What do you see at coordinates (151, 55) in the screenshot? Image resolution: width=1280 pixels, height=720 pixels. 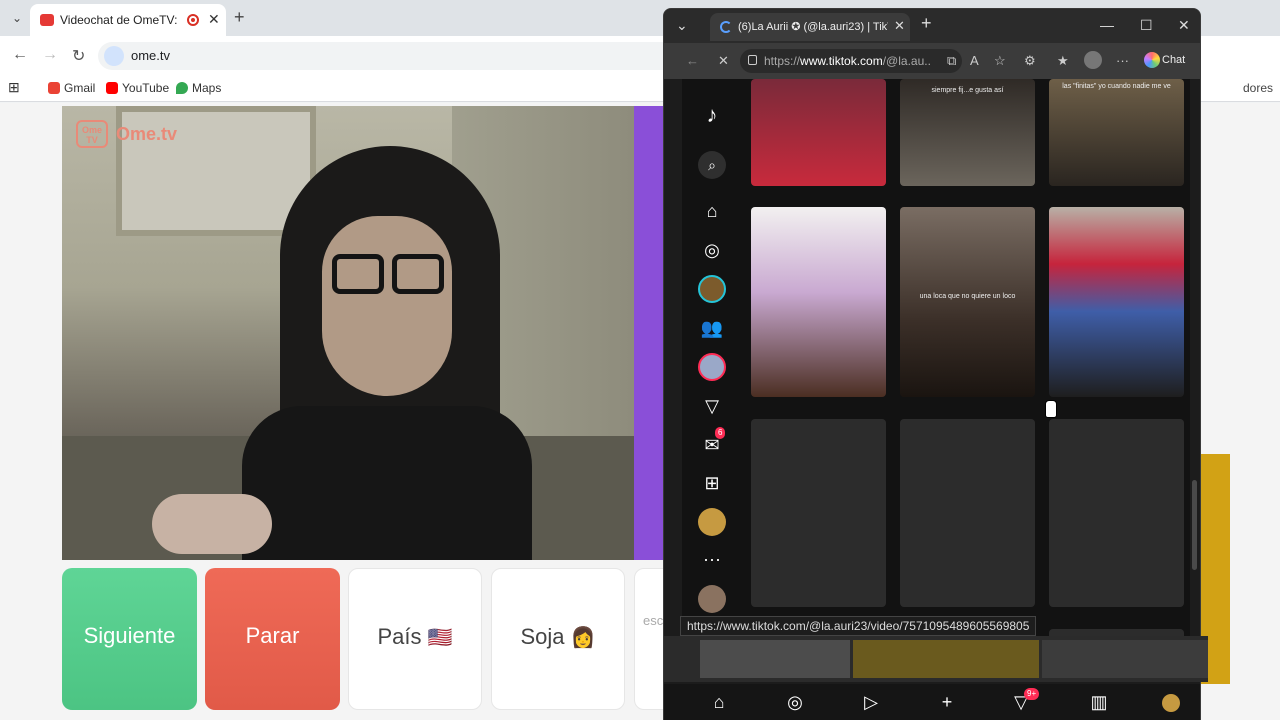 I see `address-url: ome.tv` at bounding box center [151, 55].